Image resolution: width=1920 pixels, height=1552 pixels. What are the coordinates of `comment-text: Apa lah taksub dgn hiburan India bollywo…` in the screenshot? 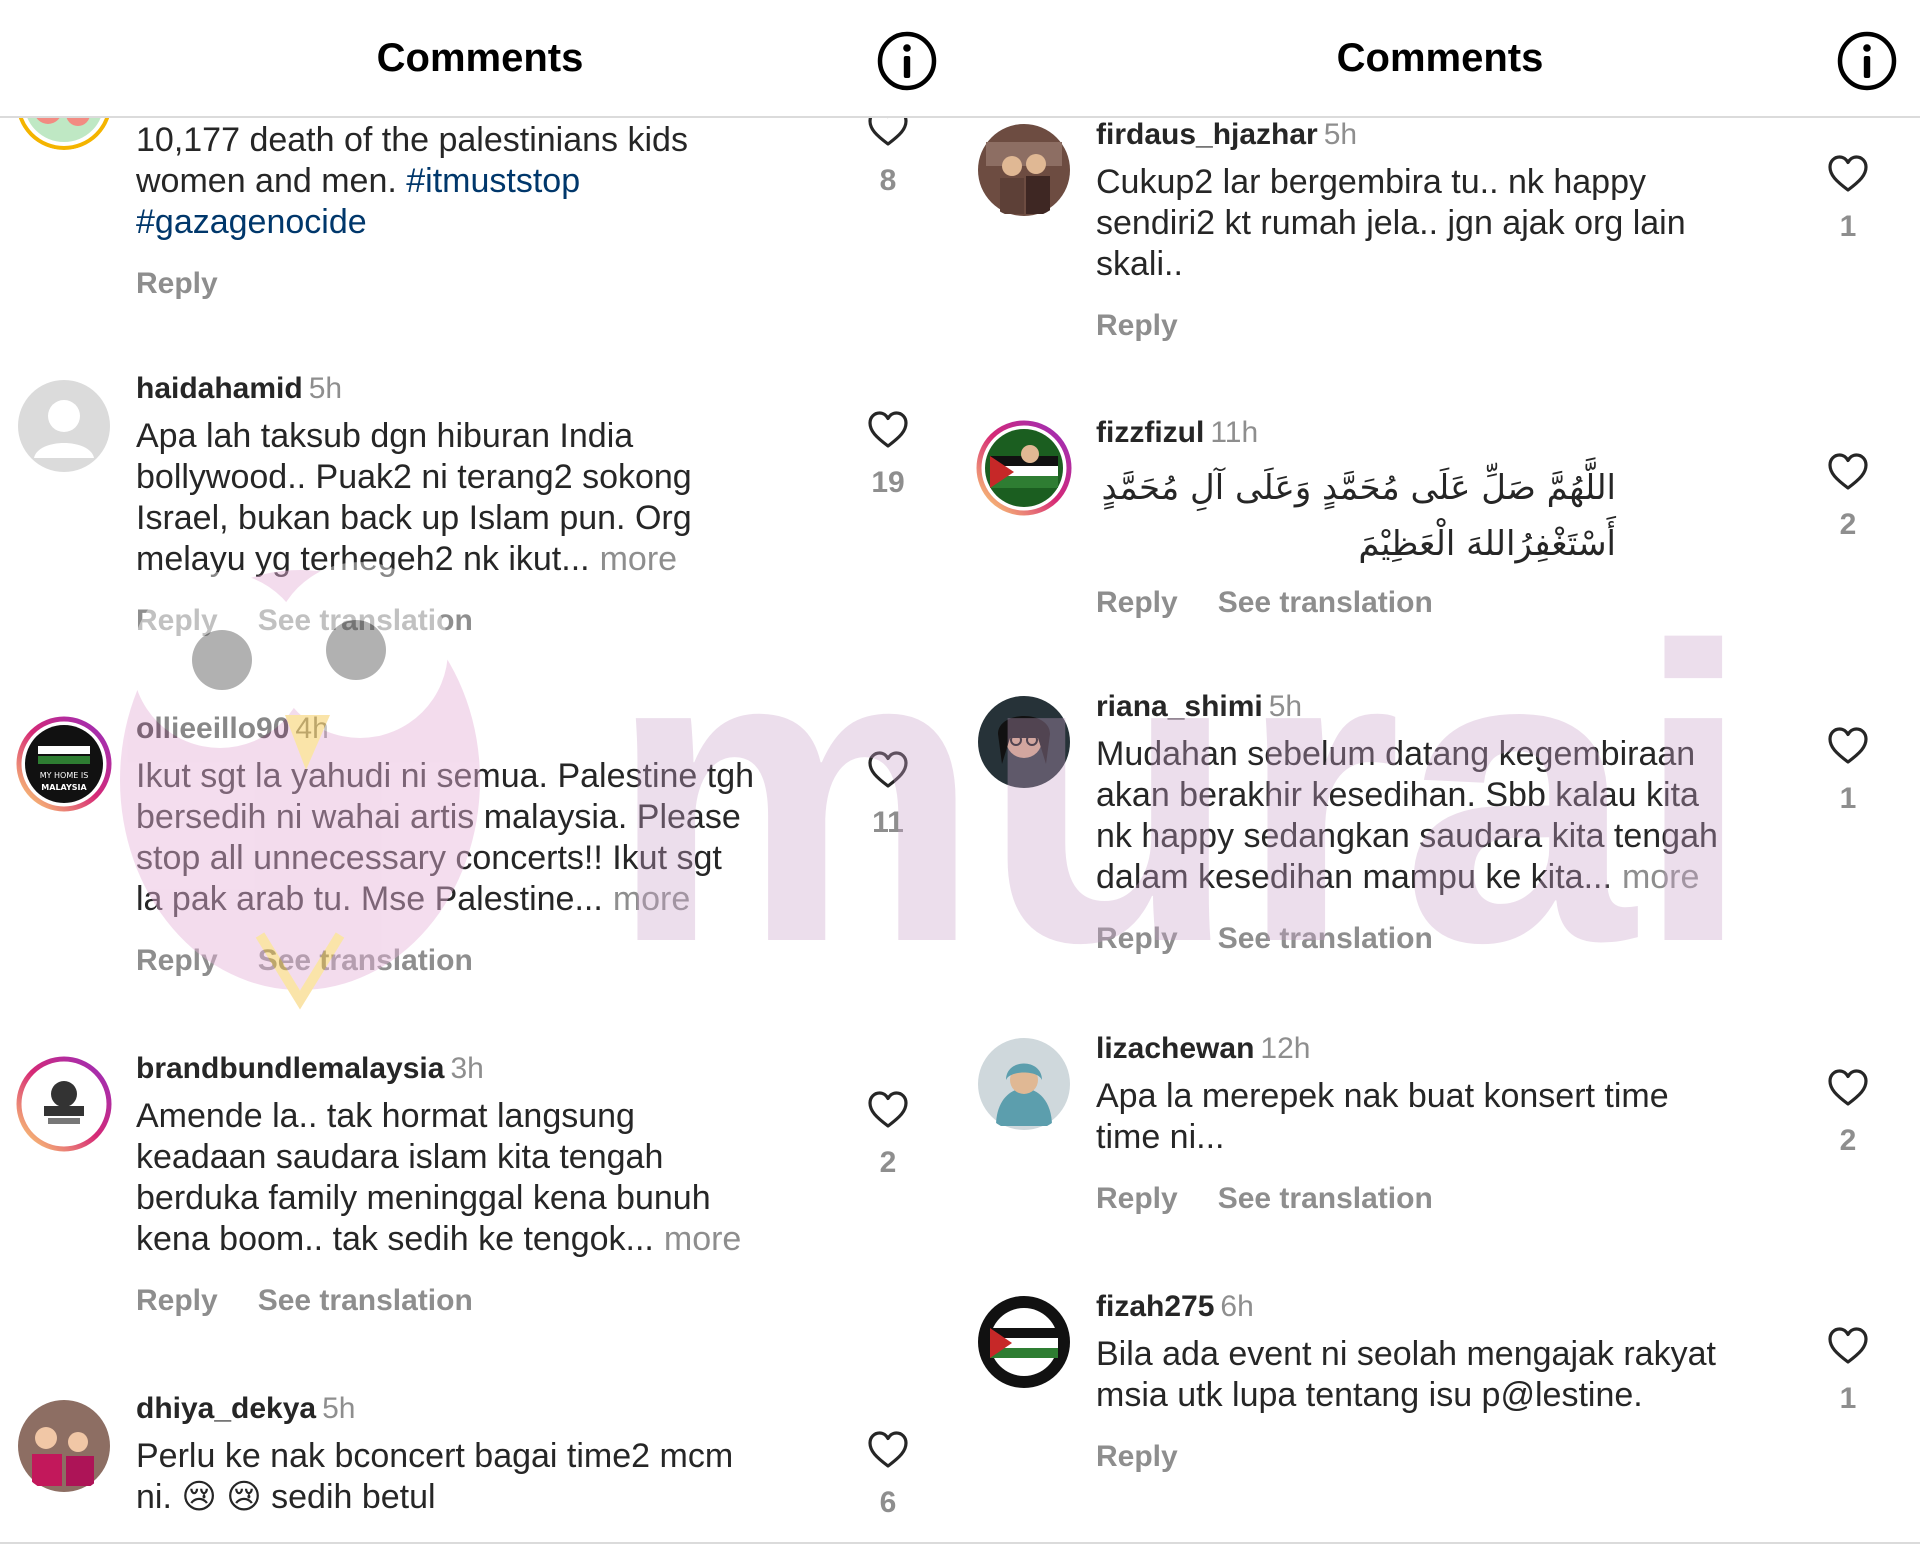 It's located at (414, 497).